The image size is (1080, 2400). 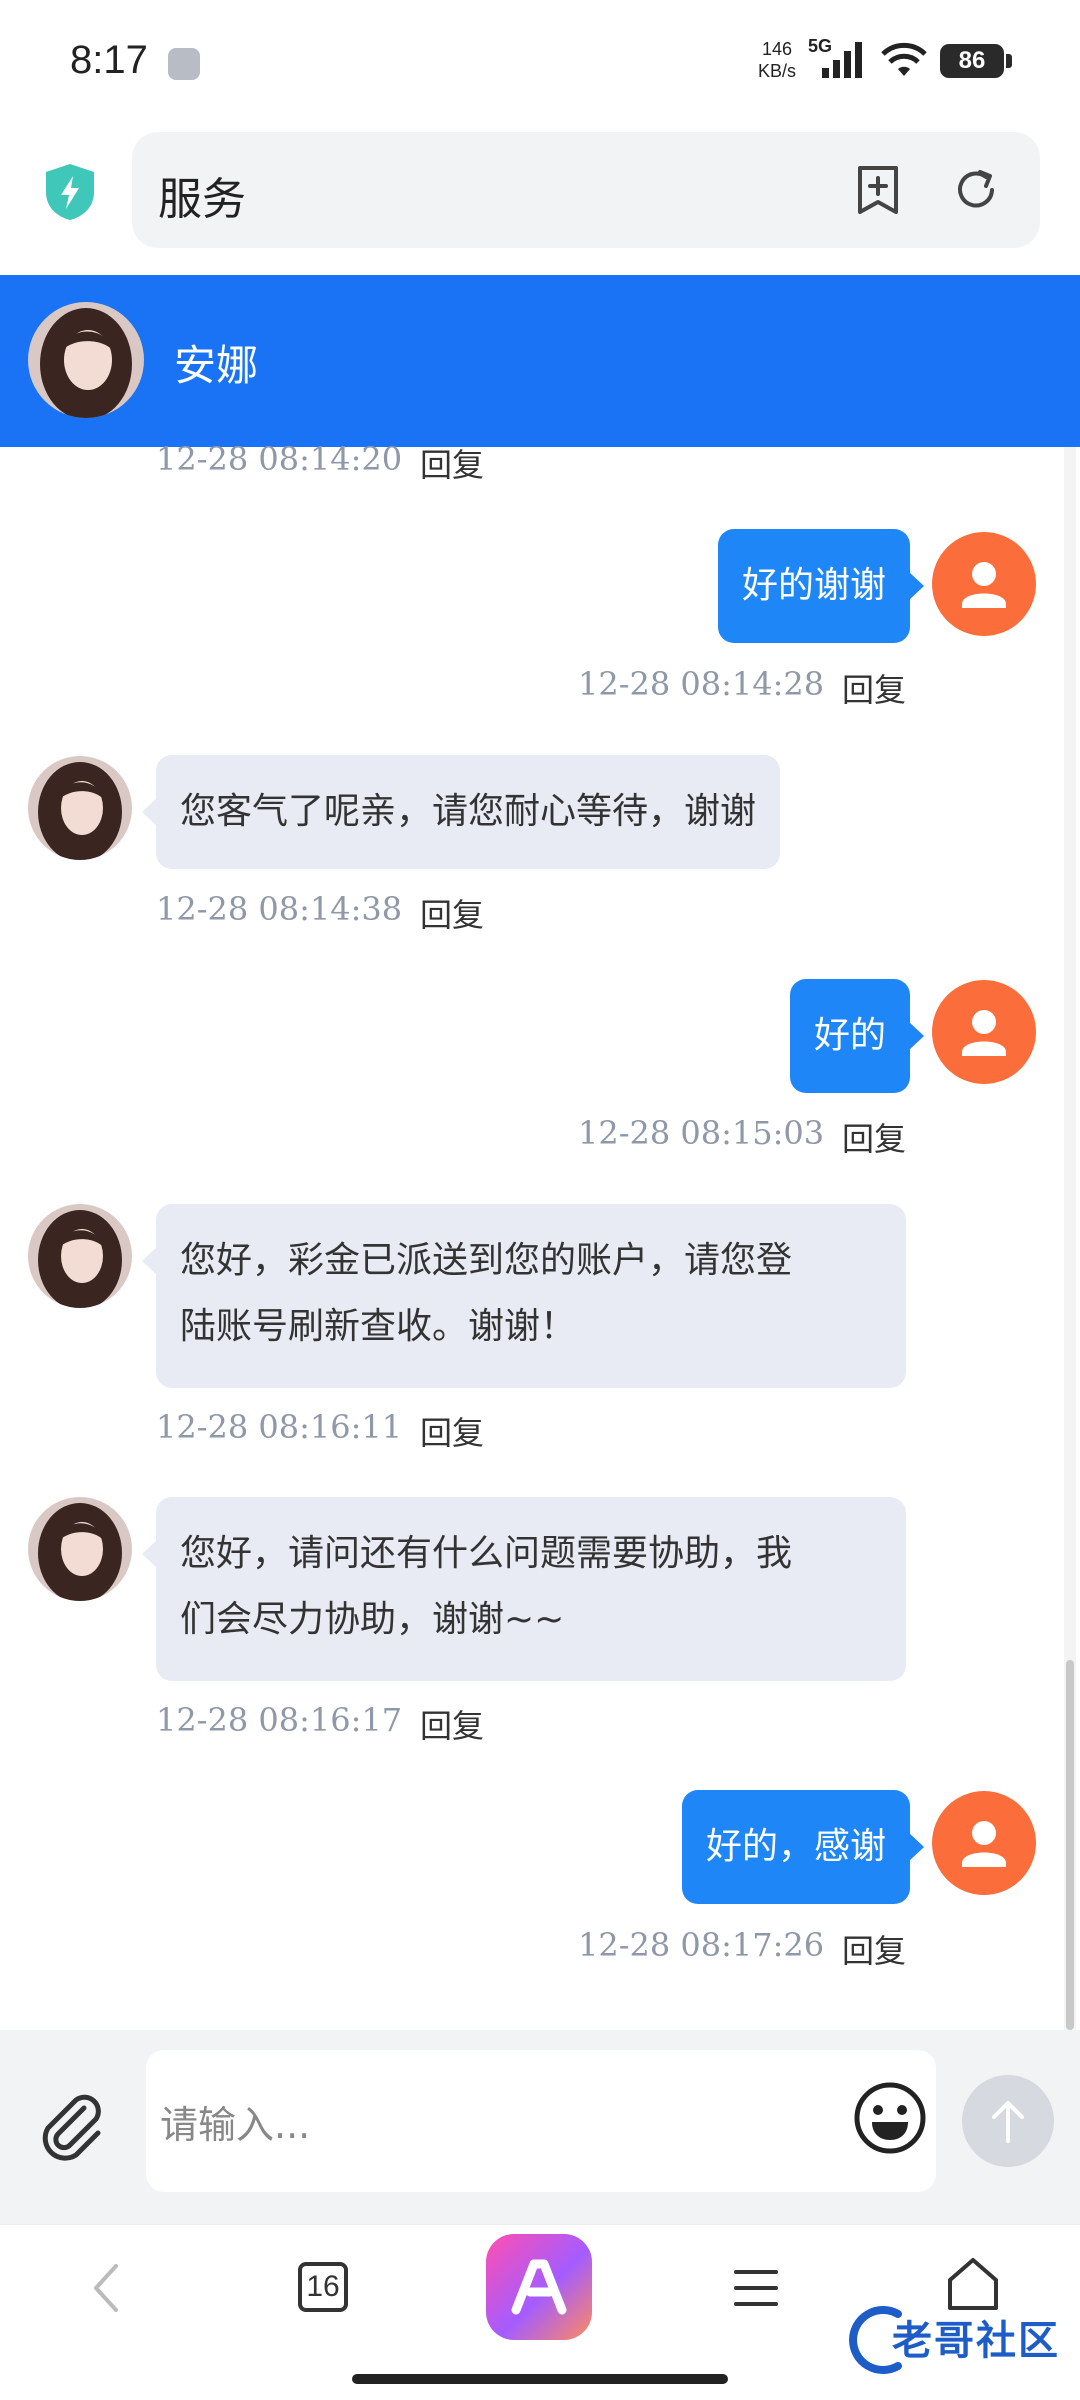 What do you see at coordinates (1009, 61) in the screenshot?
I see `battery-tip` at bounding box center [1009, 61].